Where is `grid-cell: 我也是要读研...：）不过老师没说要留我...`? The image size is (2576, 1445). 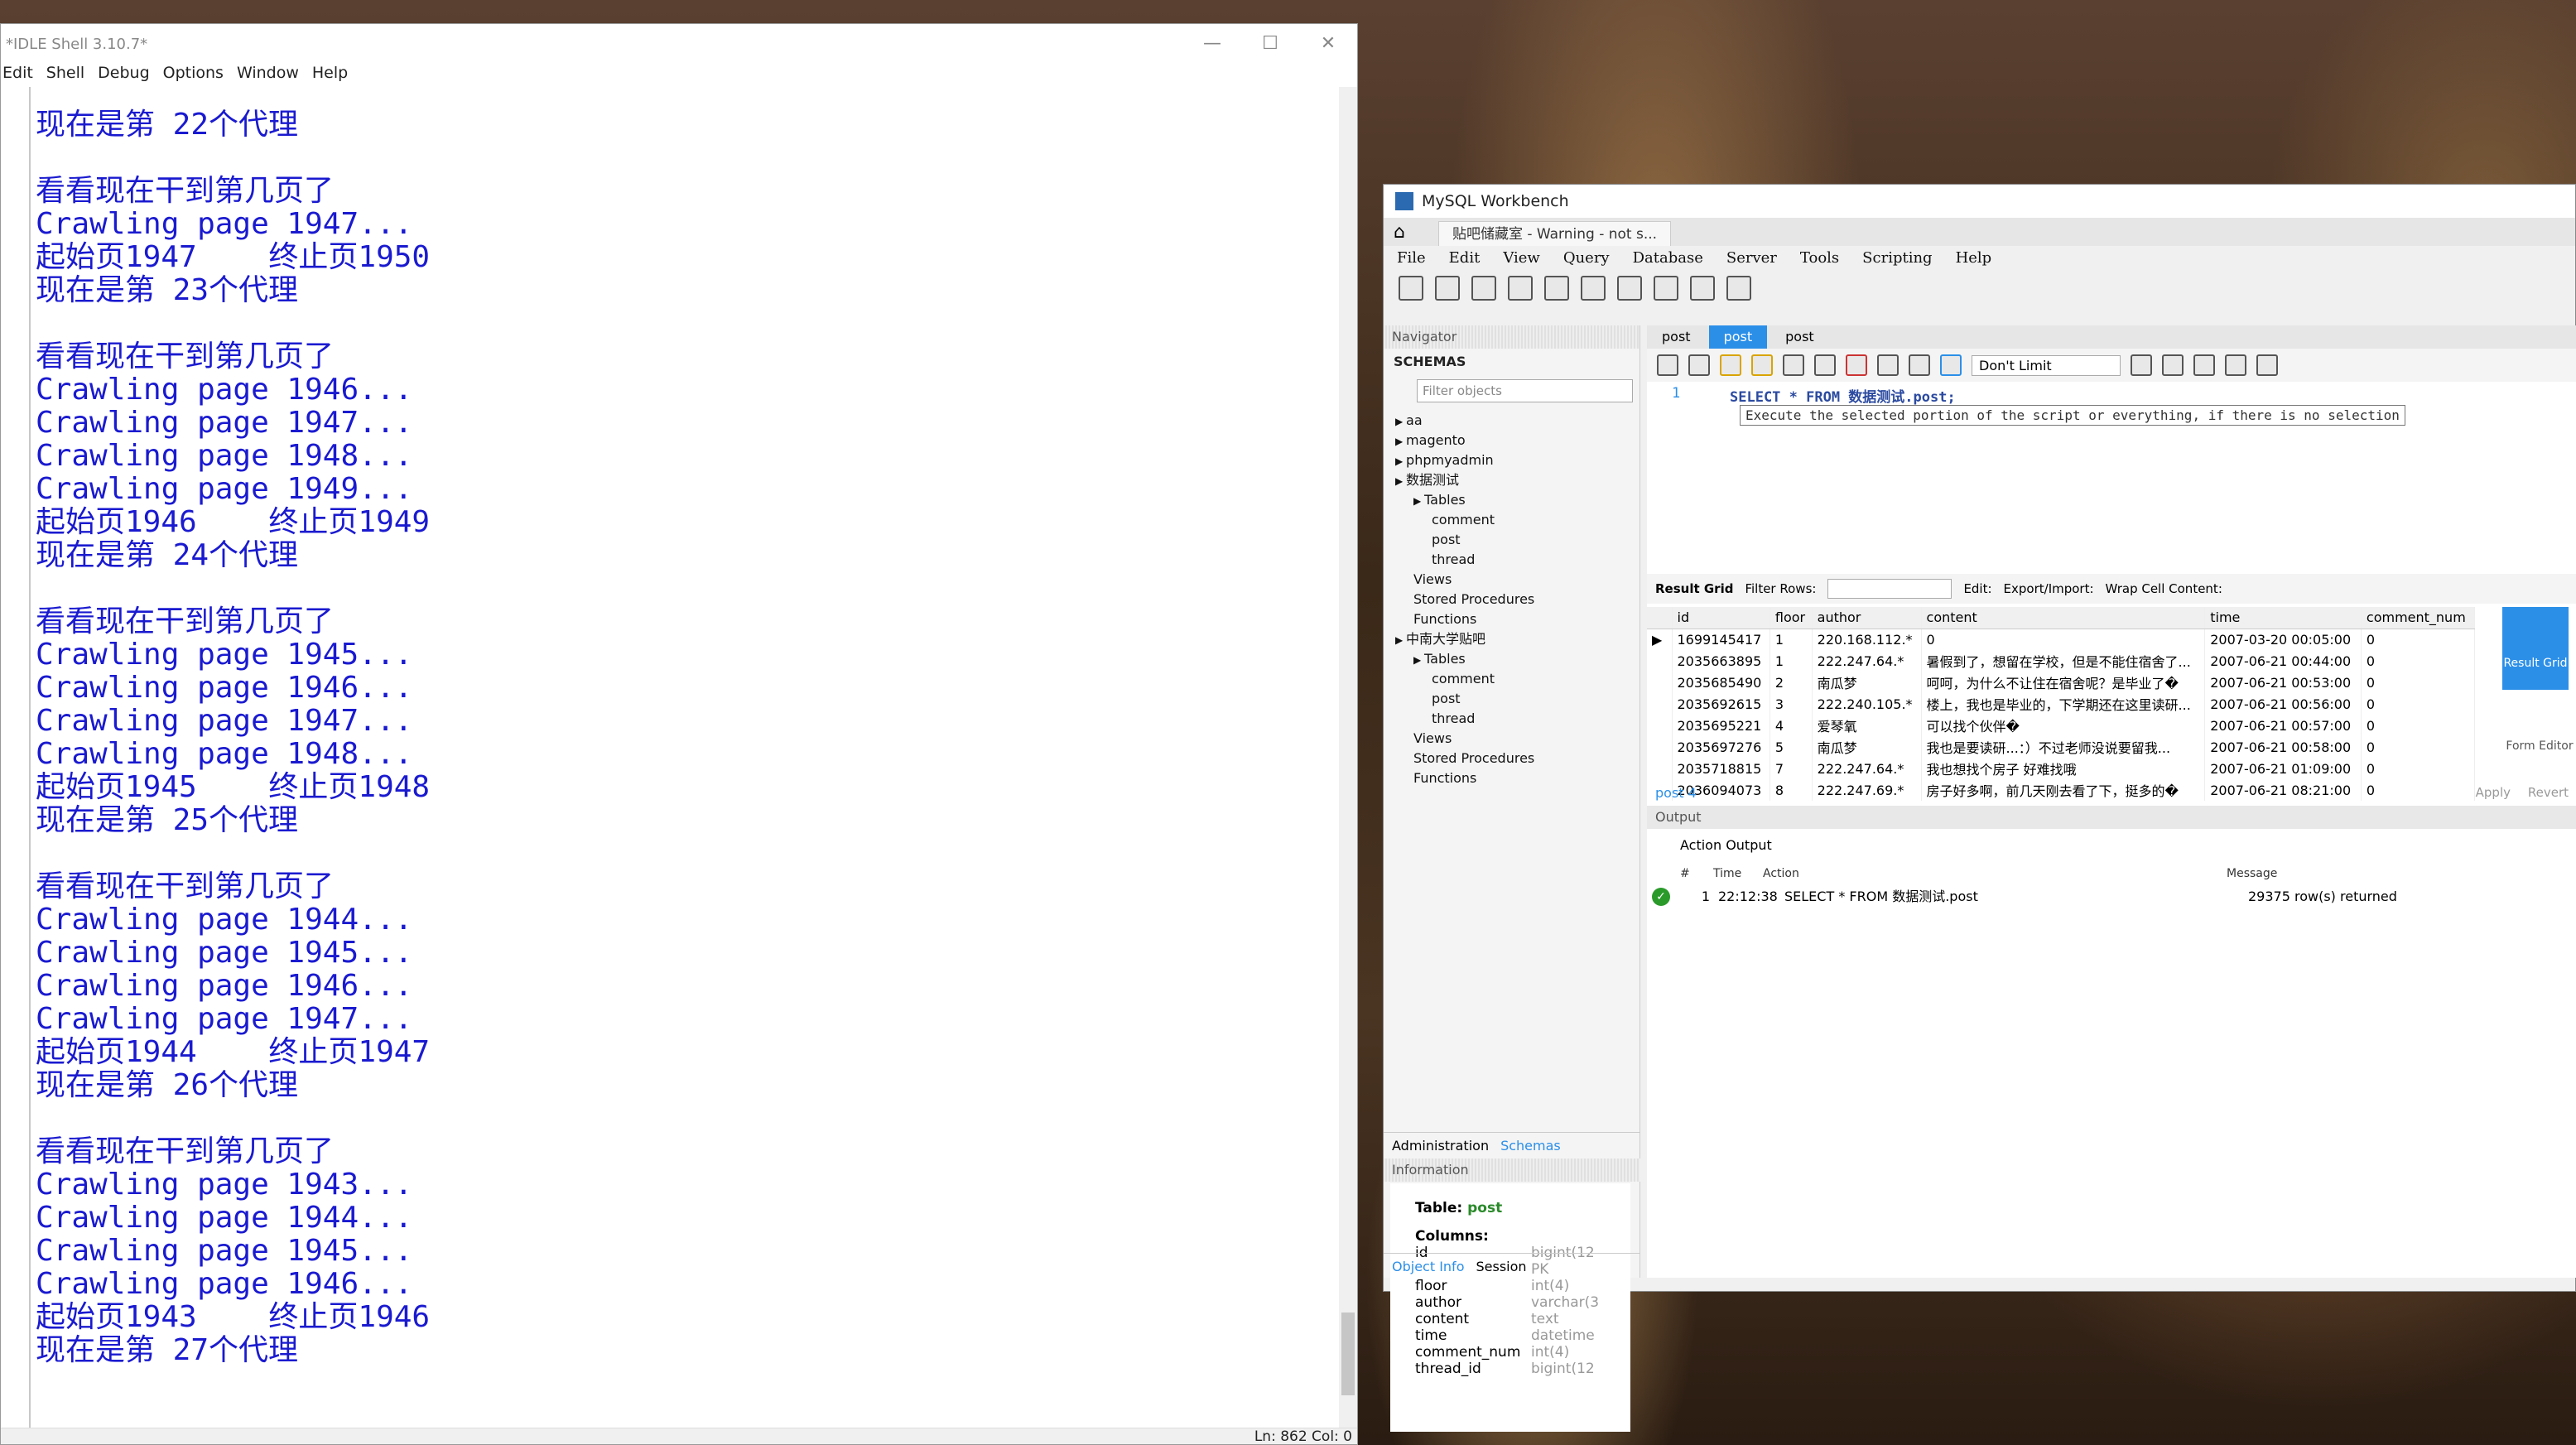 grid-cell: 我也是要读研...：）不过老师没说要留我... is located at coordinates (2063, 747).